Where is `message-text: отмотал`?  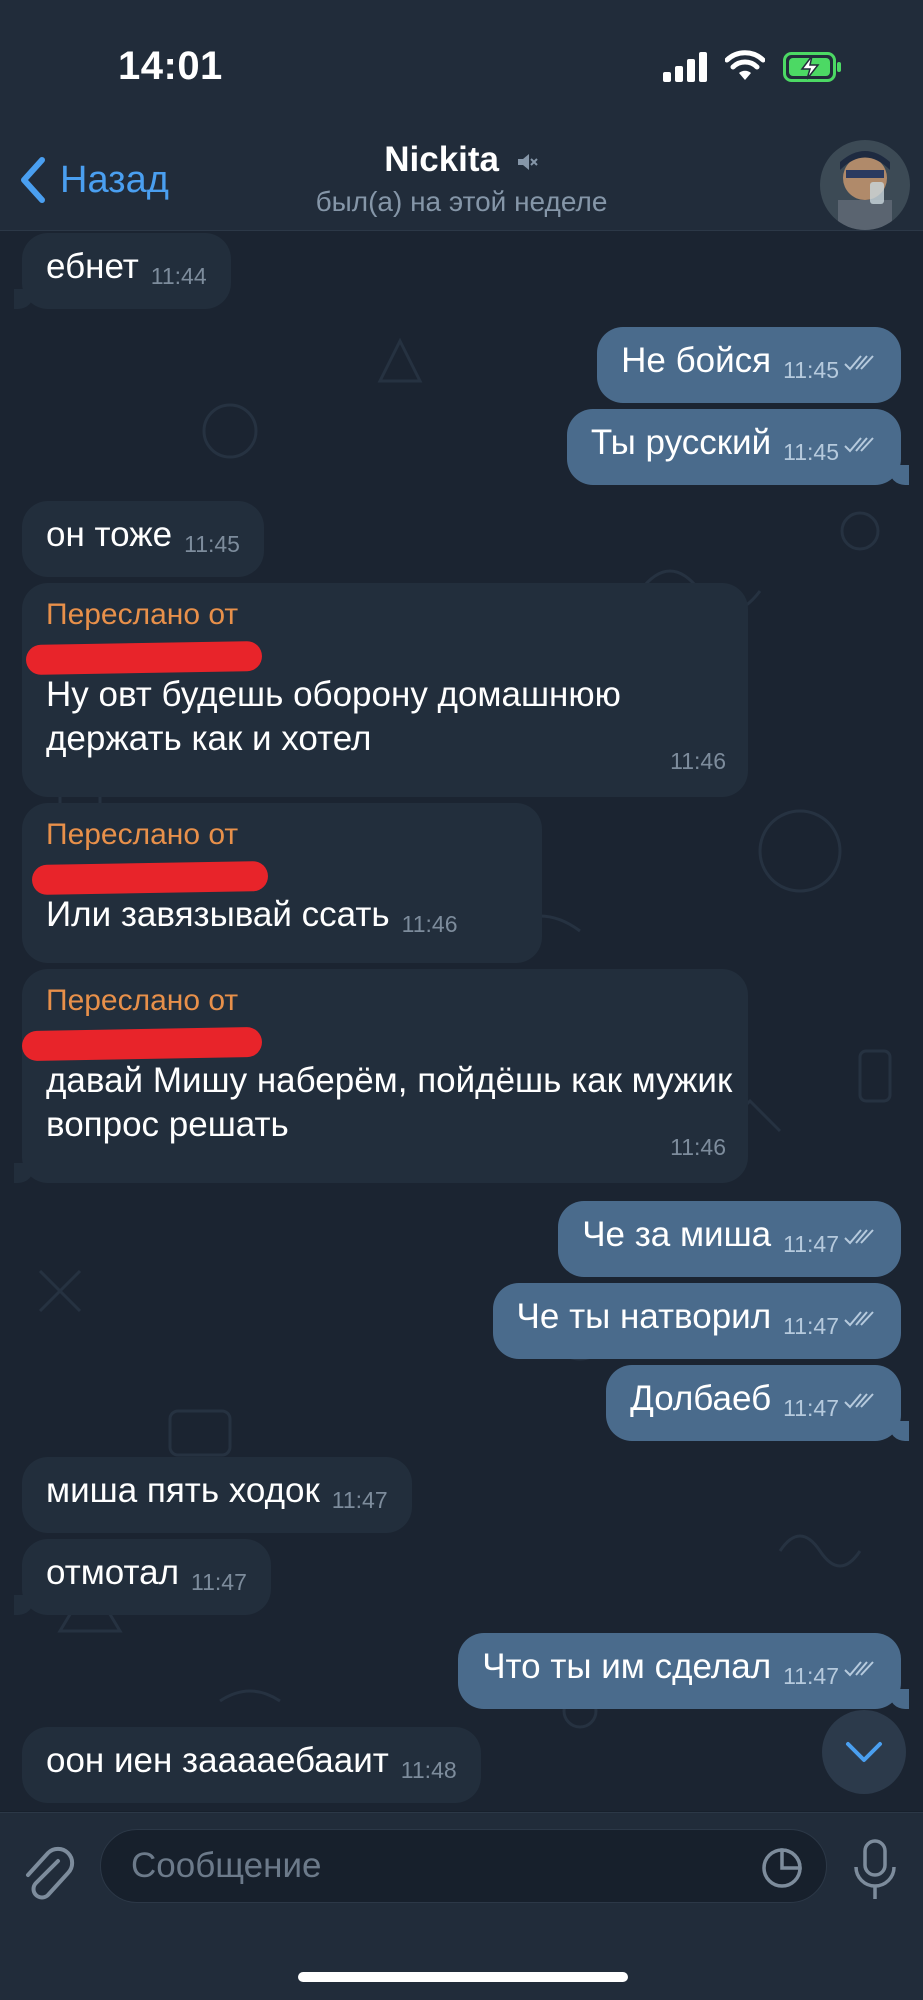 message-text: отмотал is located at coordinates (113, 1572).